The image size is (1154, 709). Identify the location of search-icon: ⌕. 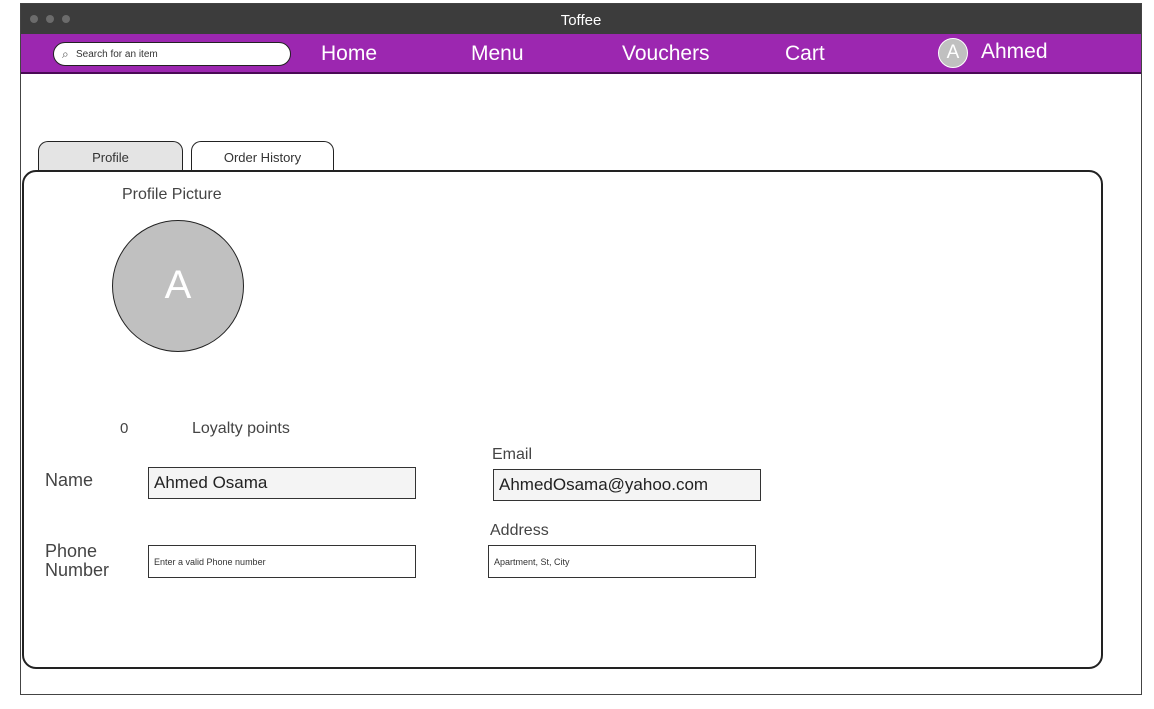
(65, 54).